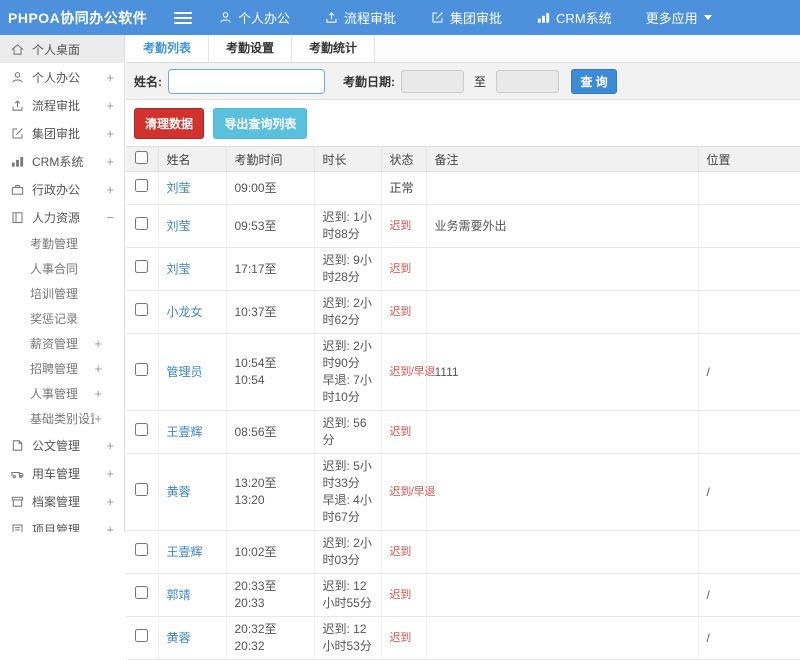 This screenshot has width=800, height=660. I want to click on tab-0: 考勤列表, so click(167, 48).